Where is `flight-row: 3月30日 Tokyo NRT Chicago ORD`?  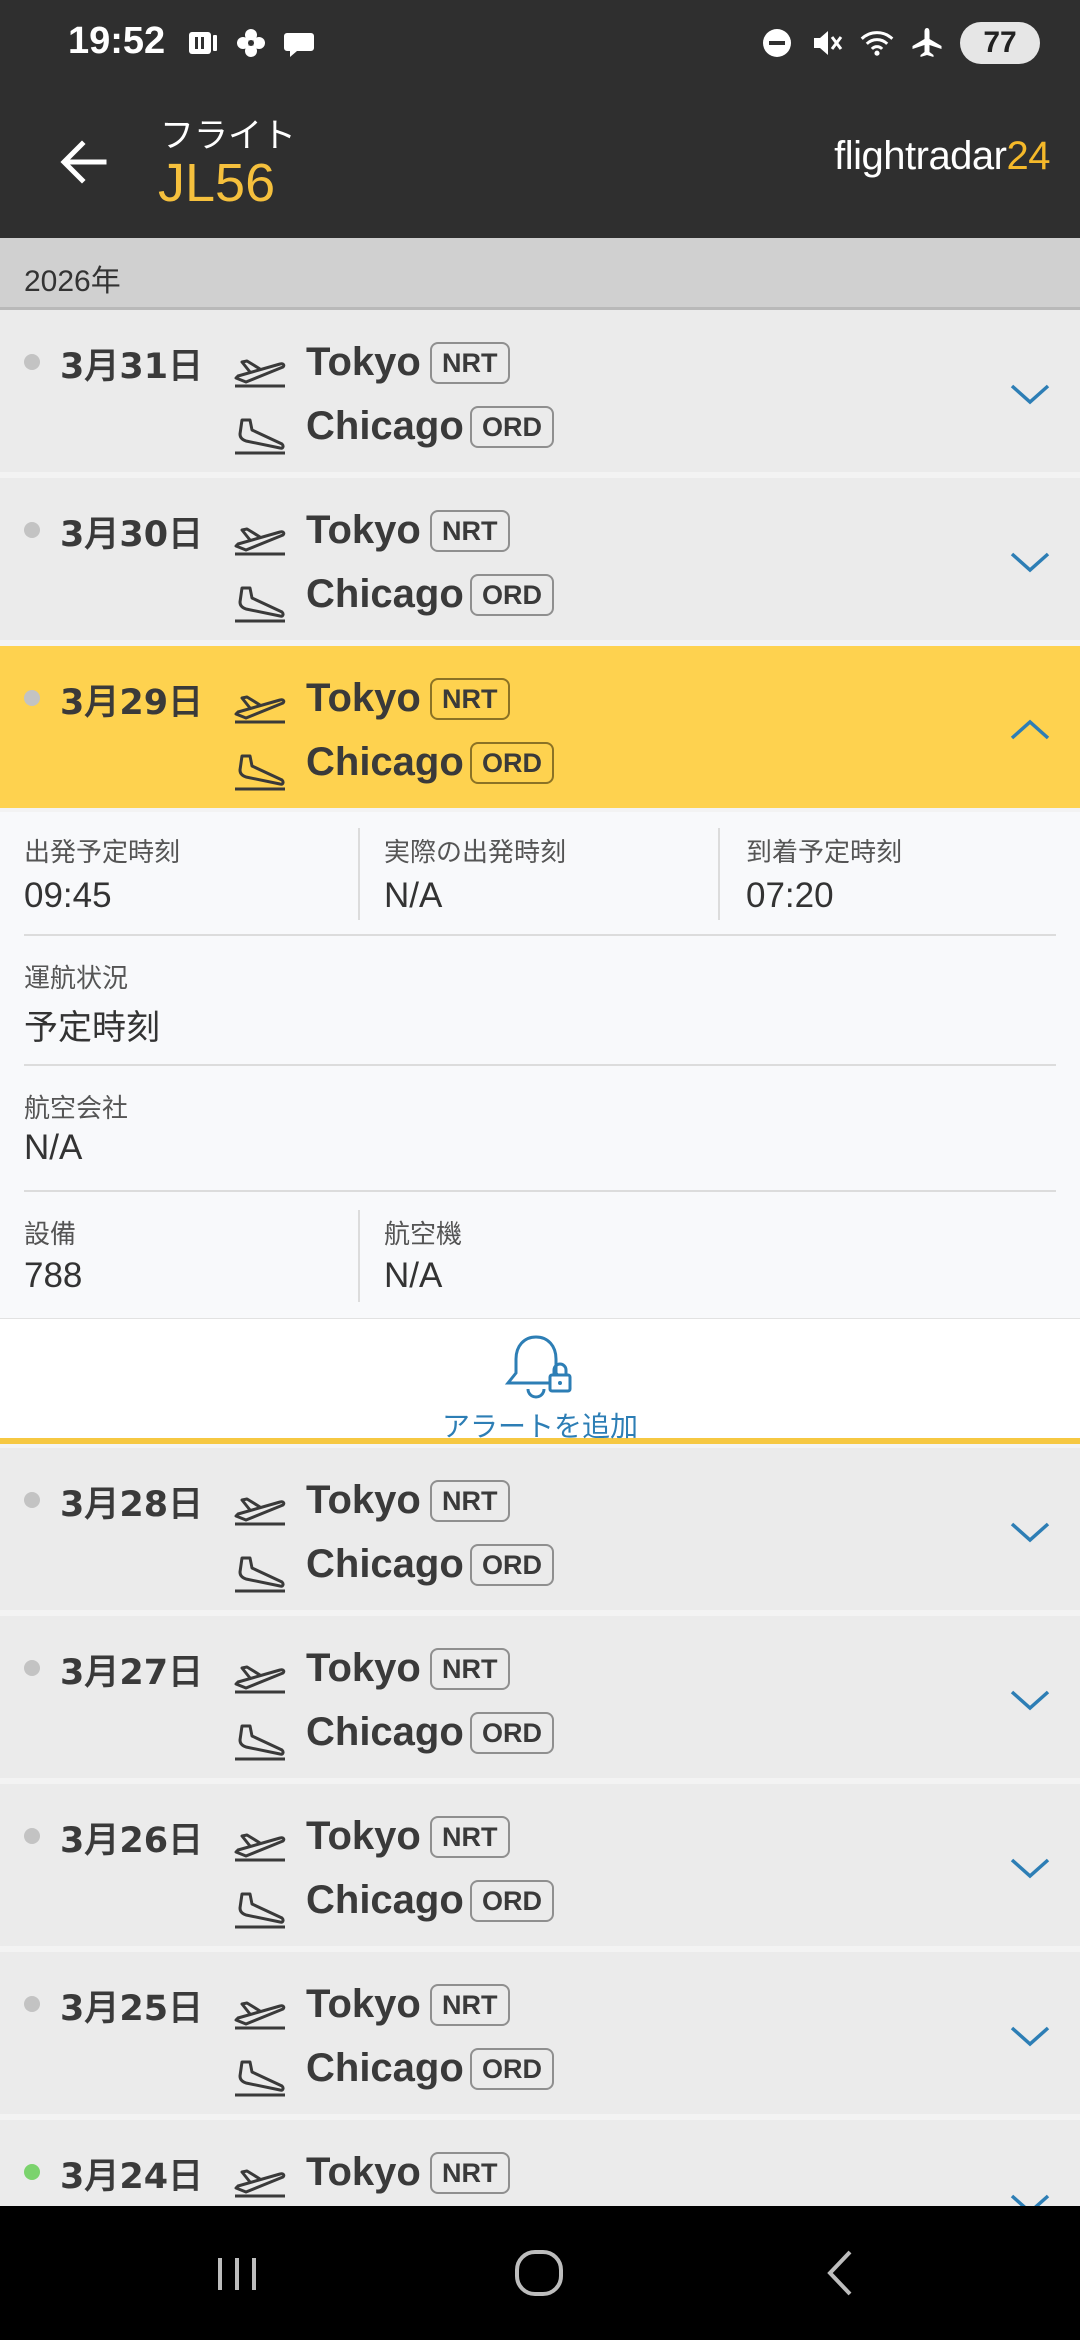
flight-row: 3月30日 Tokyo NRT Chicago ORD is located at coordinates (540, 559).